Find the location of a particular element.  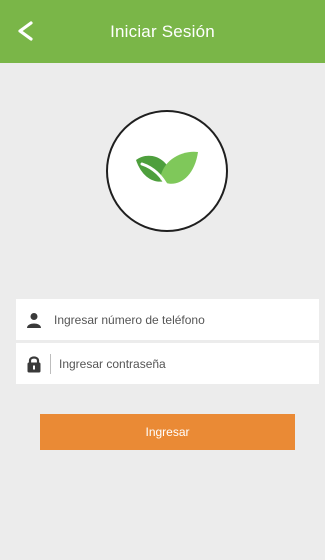

chevron-left-icon is located at coordinates (25, 31).